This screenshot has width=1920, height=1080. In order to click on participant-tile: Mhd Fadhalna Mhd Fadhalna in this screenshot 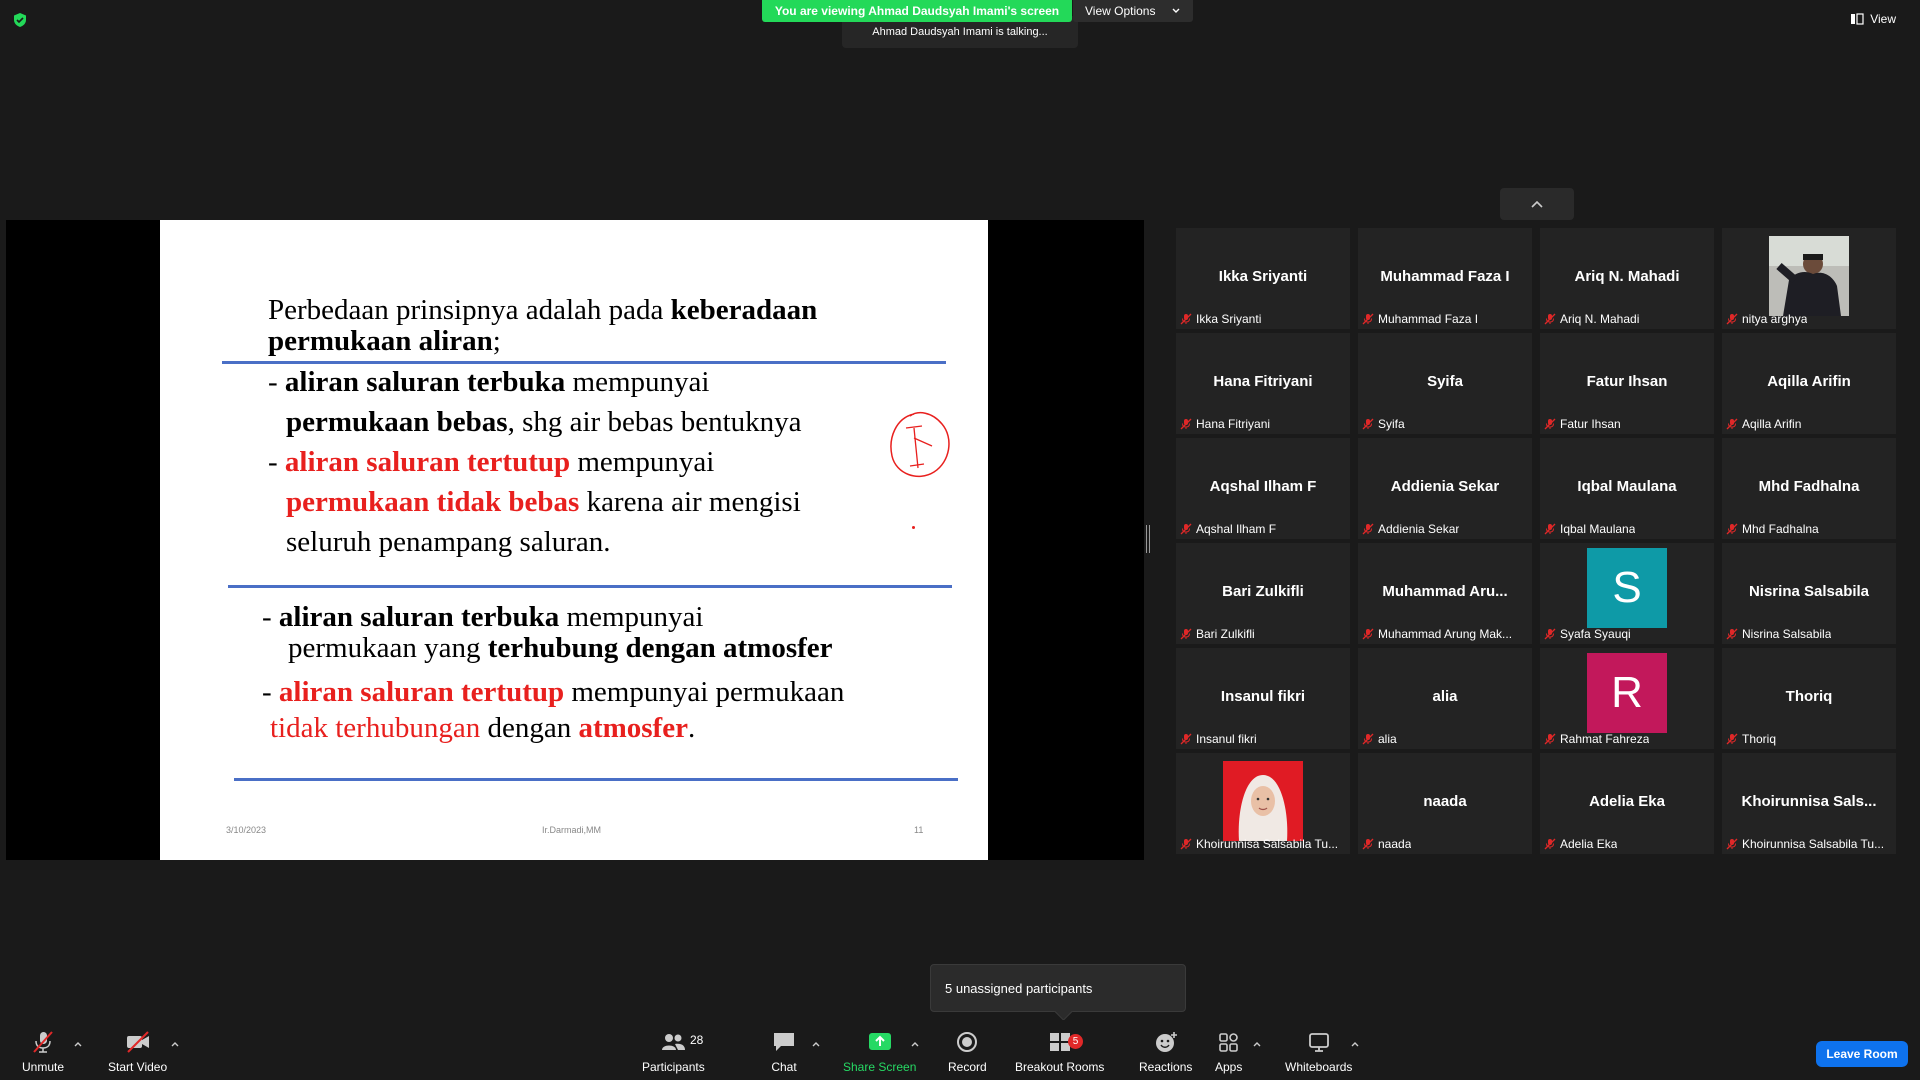, I will do `click(1809, 488)`.